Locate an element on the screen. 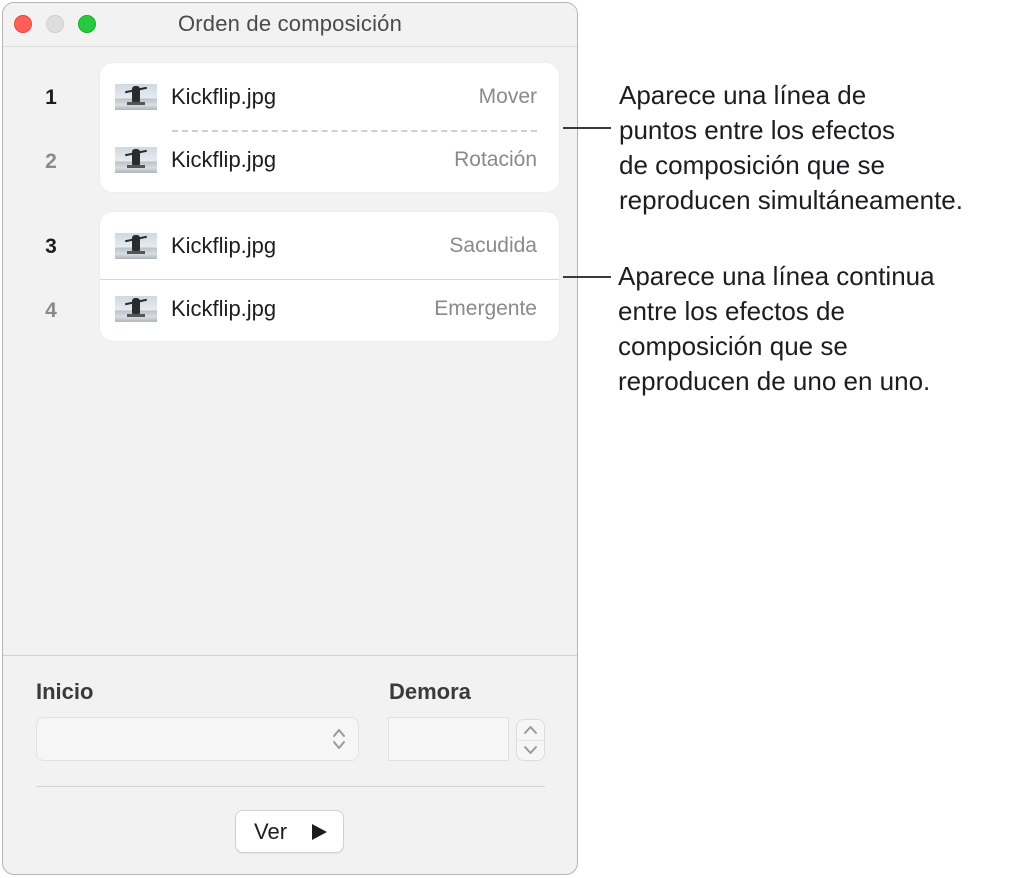 The width and height of the screenshot is (1017, 878). build-item-row: Kickflip.jpg Mover is located at coordinates (329, 97).